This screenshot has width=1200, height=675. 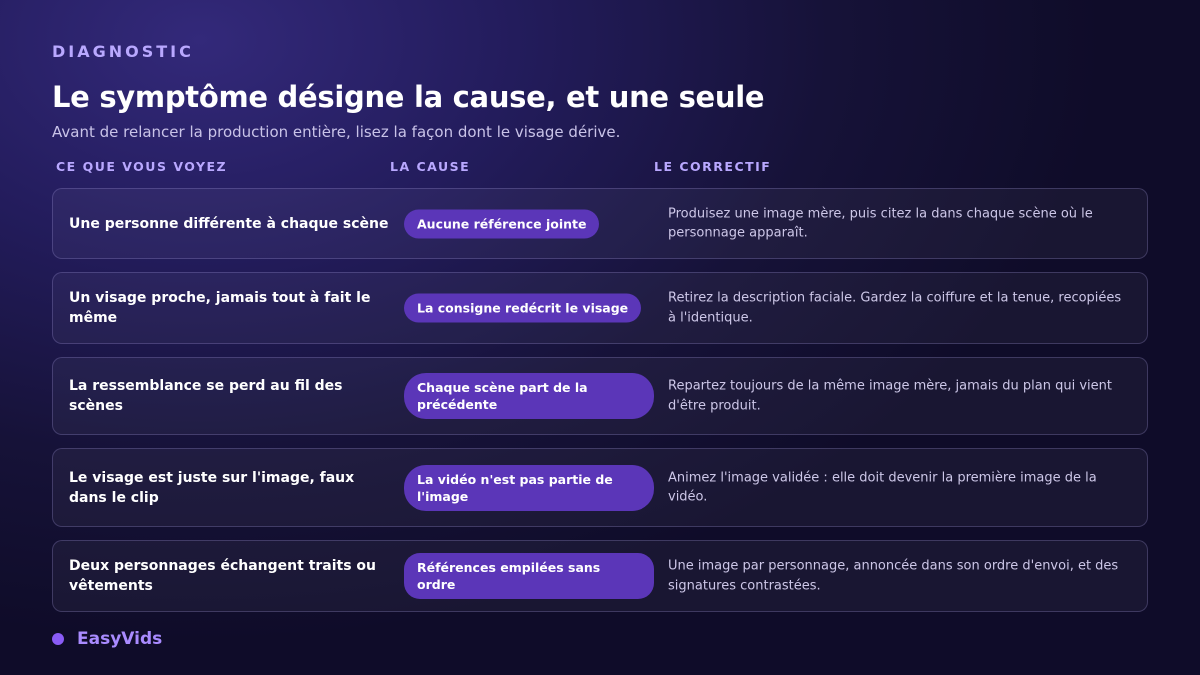 What do you see at coordinates (502, 223) in the screenshot?
I see `row-cause-pill: Aucune référence jointe` at bounding box center [502, 223].